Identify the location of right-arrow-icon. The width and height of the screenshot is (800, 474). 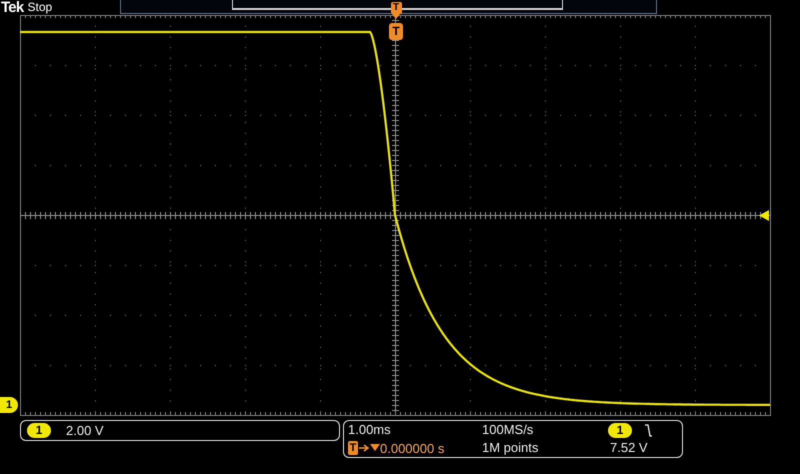
(364, 448).